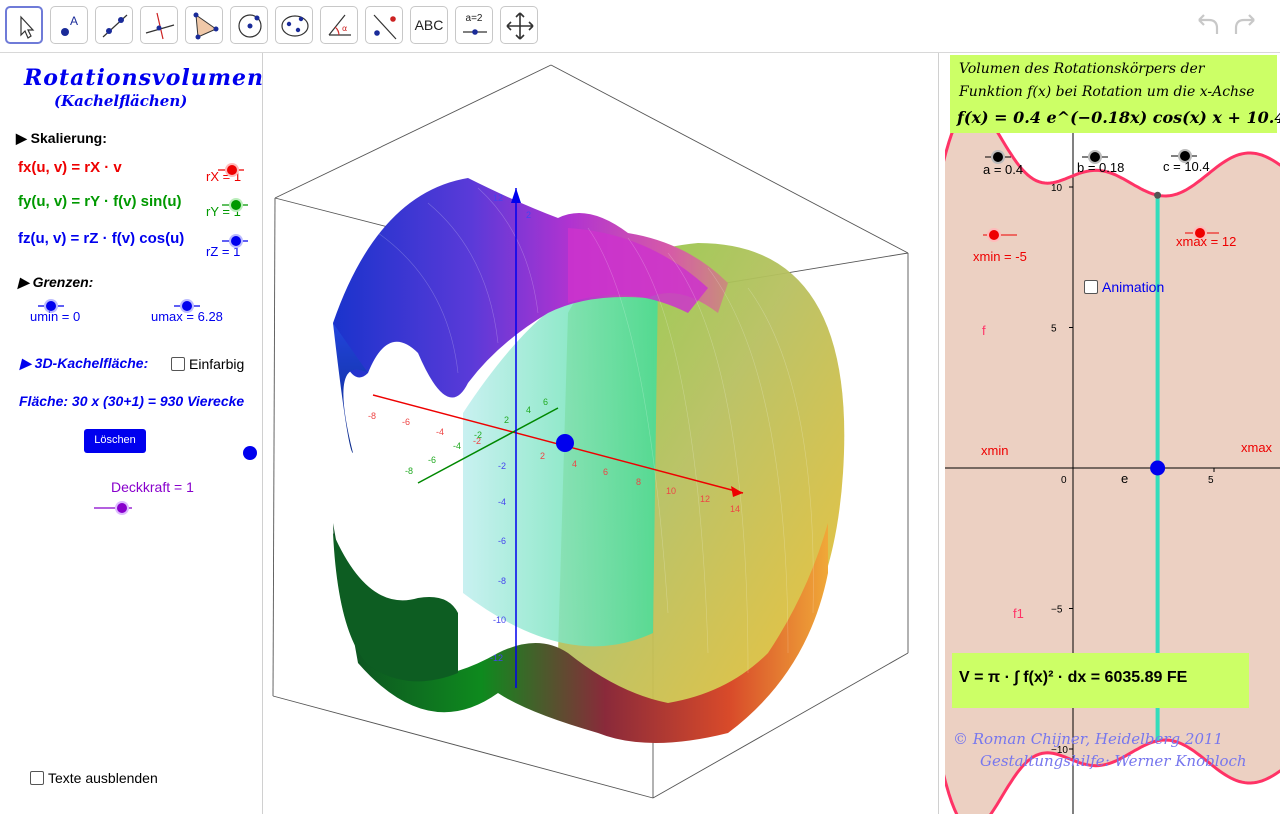 This screenshot has width=1280, height=814. What do you see at coordinates (339, 25) in the screenshot?
I see `angle-tool: α` at bounding box center [339, 25].